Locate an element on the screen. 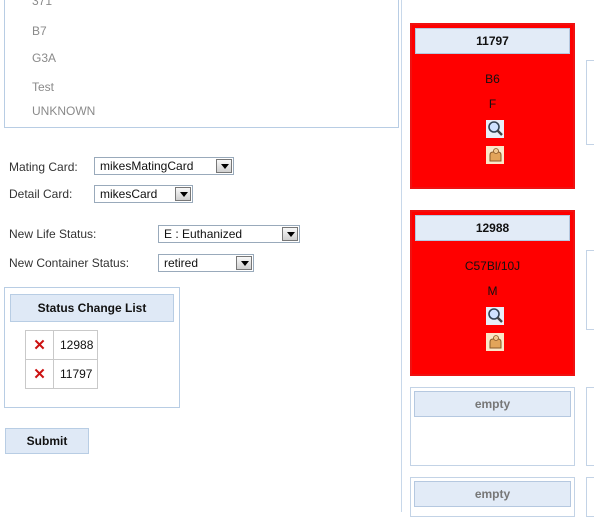 The height and width of the screenshot is (517, 594). status-change-id: 11797 is located at coordinates (75, 374).